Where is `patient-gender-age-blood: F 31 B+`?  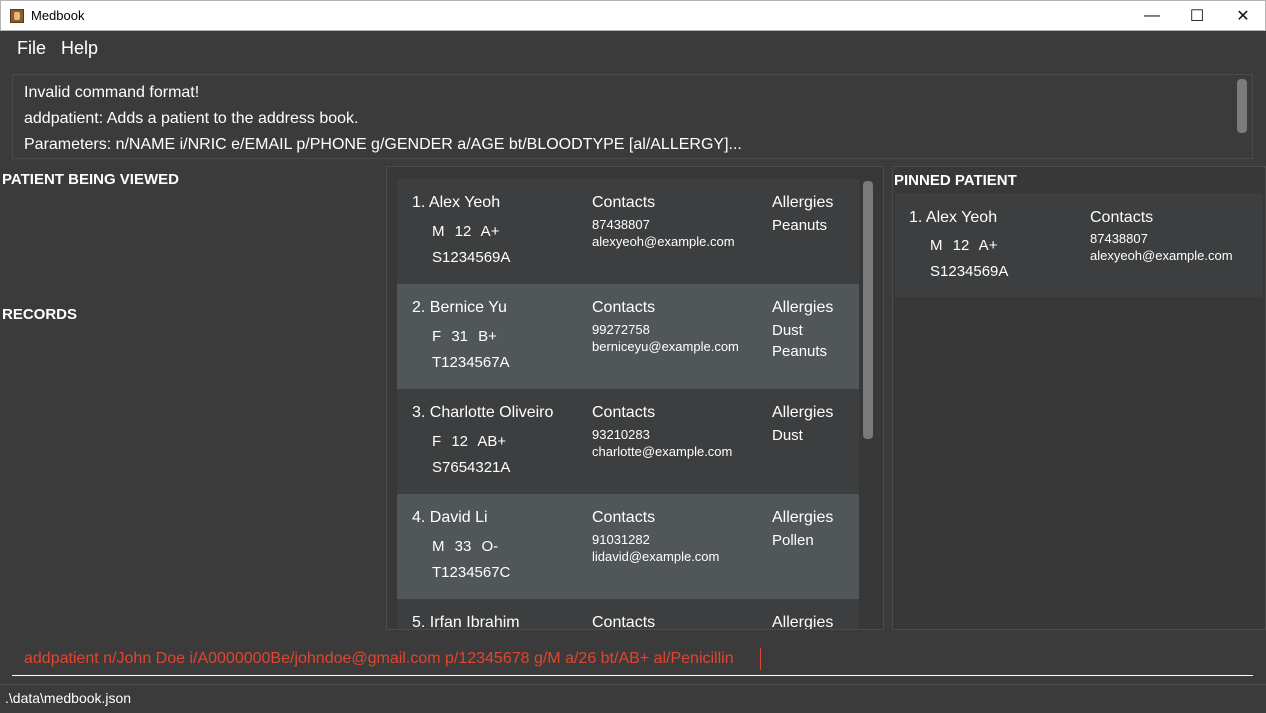
patient-gender-age-blood: F 31 B+ is located at coordinates (464, 336).